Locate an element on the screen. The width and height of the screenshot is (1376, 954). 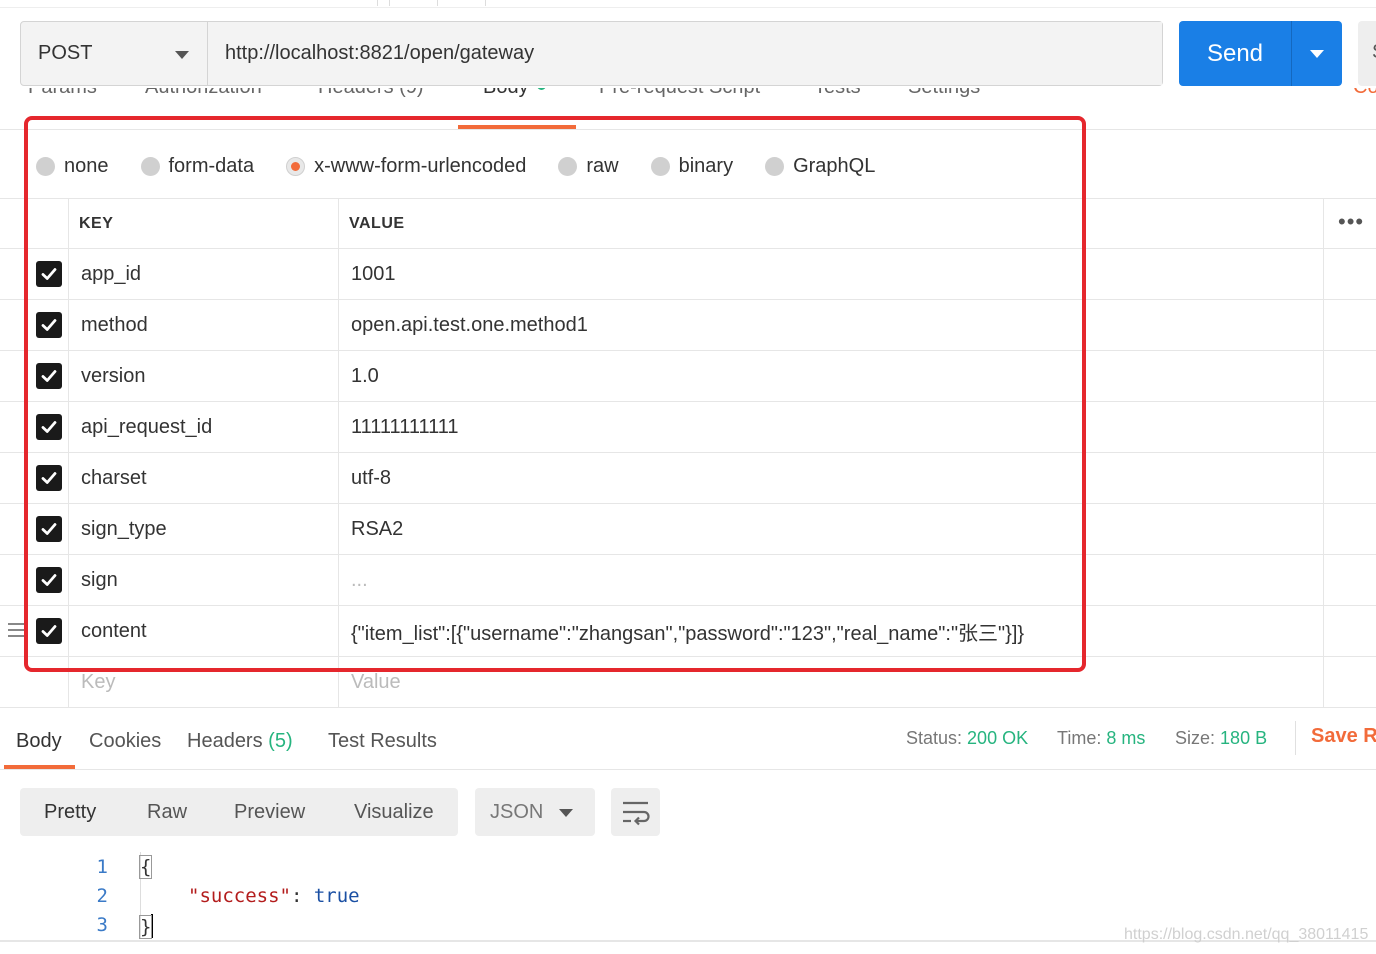
body-type-urlencoded: x-www-form-urlencoded is located at coordinates (406, 166).